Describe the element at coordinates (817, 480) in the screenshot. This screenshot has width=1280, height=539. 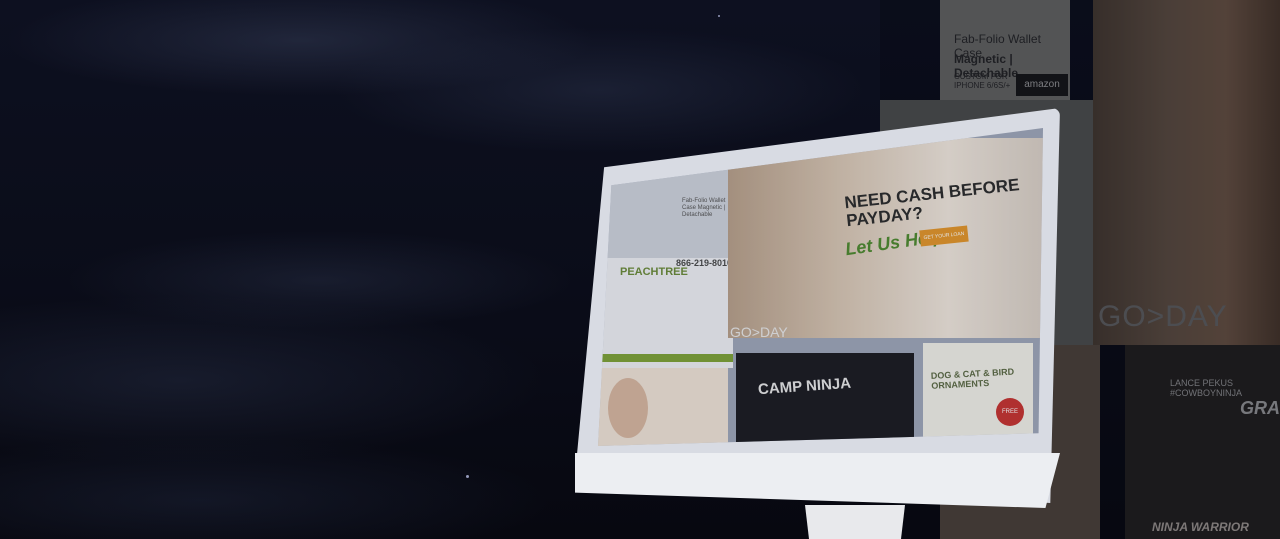
I see `monitor-chin` at that location.